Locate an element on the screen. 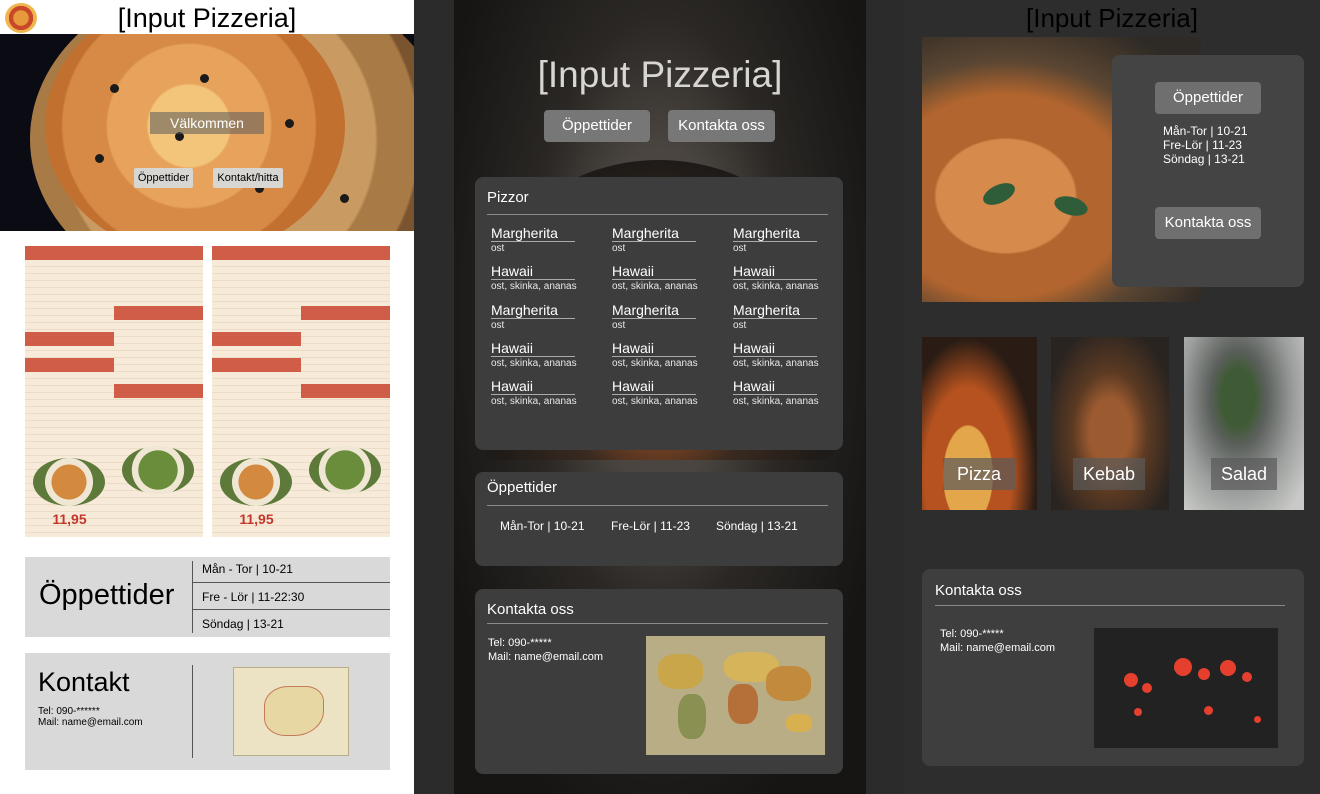  contact-button: Kontakt/hitta is located at coordinates (248, 178).